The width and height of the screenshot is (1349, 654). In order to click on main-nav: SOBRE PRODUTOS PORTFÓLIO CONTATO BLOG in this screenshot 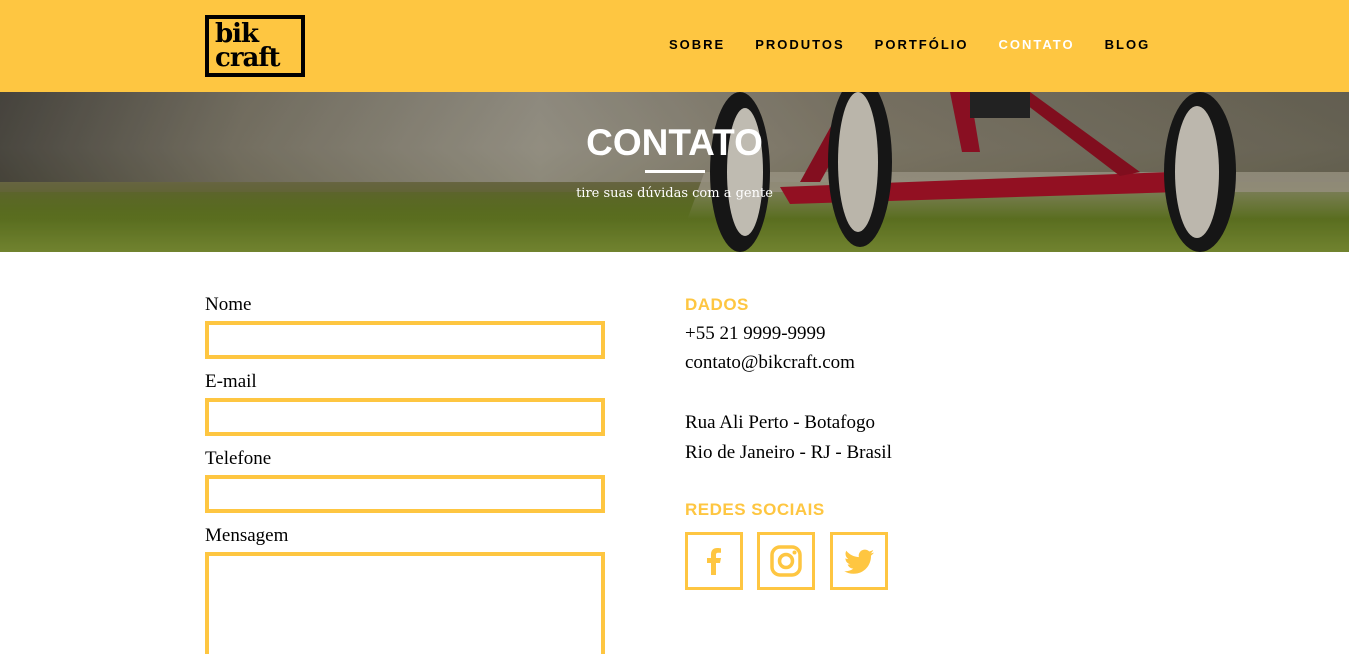, I will do `click(924, 44)`.